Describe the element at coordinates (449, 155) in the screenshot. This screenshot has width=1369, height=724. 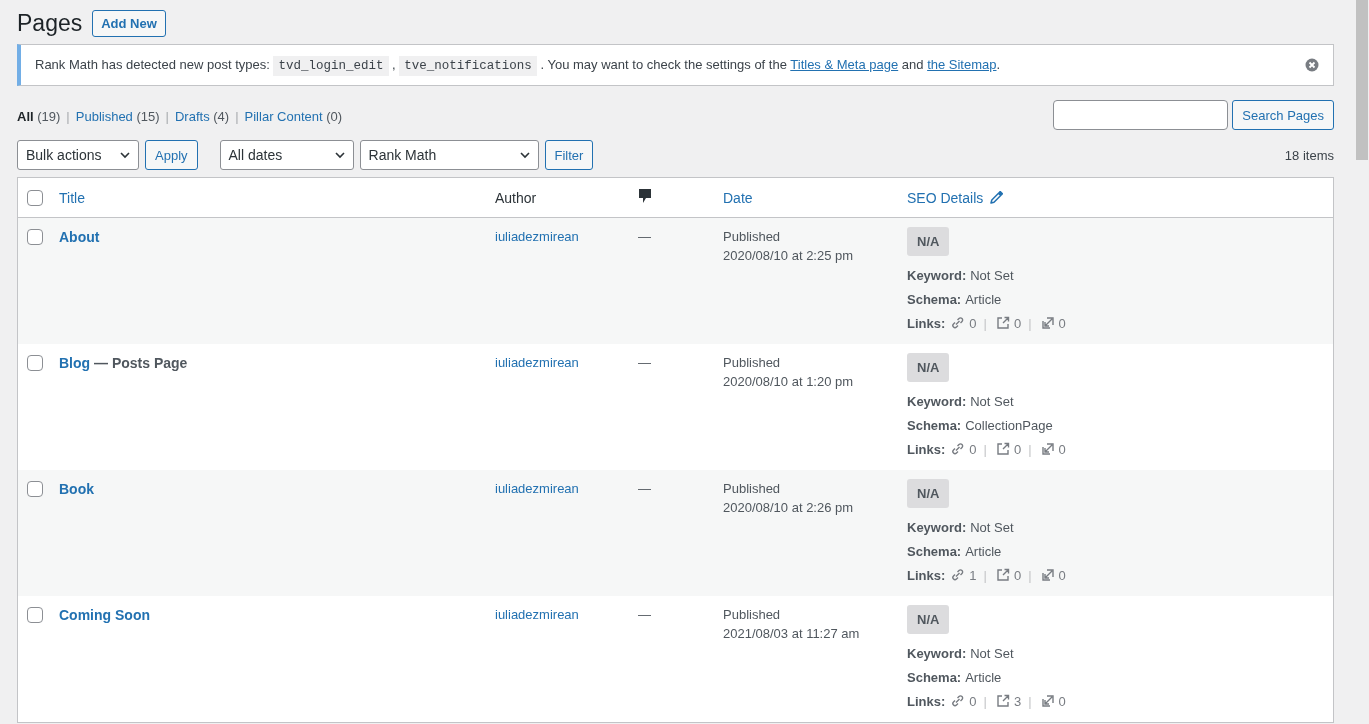
I see `seo-filter-dropdown: Rank Math` at that location.